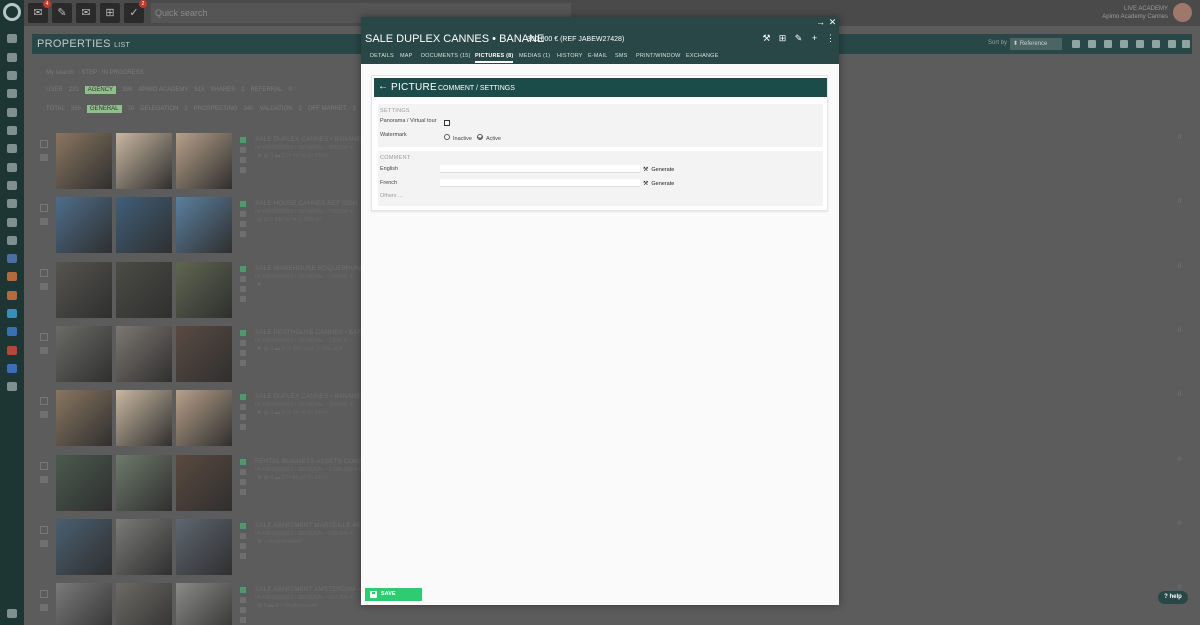 This screenshot has width=1200, height=625. I want to click on tab-documents: DOCUMENTS (15), so click(446, 56).